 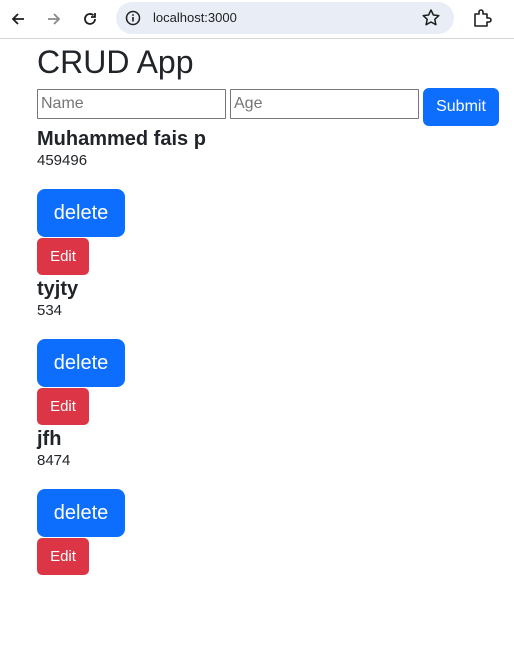 What do you see at coordinates (18, 19) in the screenshot?
I see `back-arrow-icon` at bounding box center [18, 19].